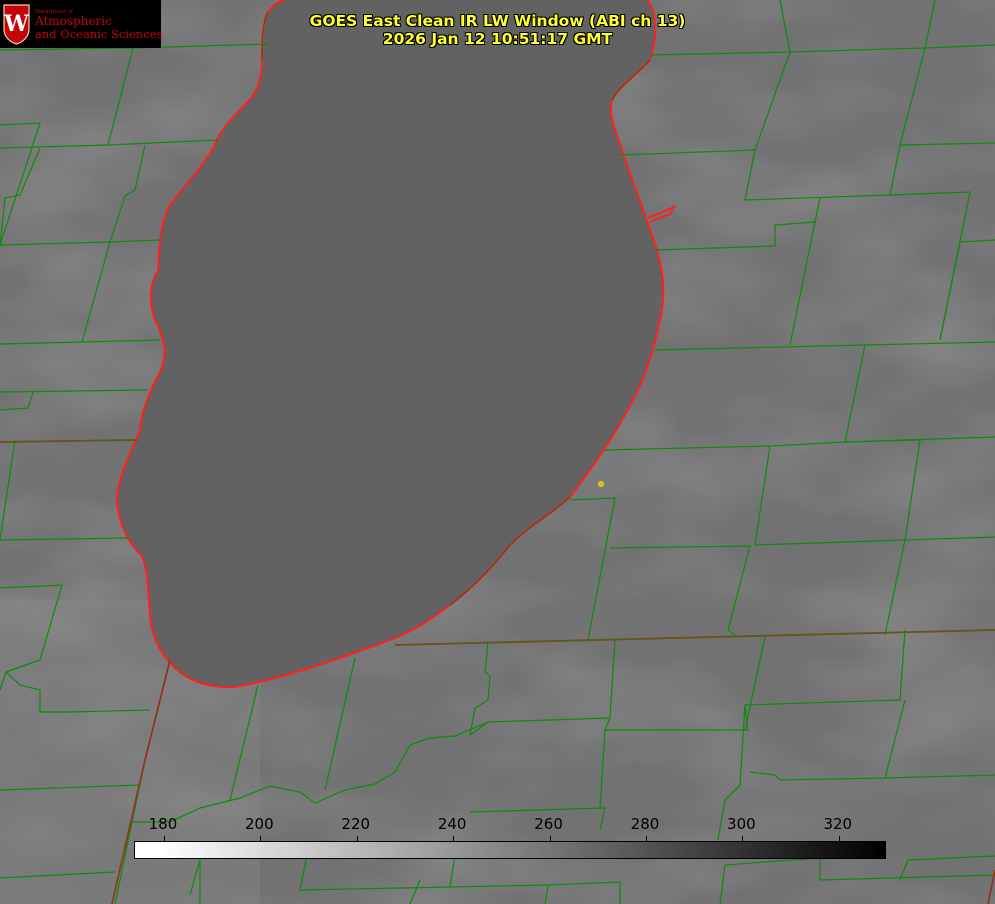 Image resolution: width=995 pixels, height=904 pixels. I want to click on colorbar-tick-label: 320, so click(838, 824).